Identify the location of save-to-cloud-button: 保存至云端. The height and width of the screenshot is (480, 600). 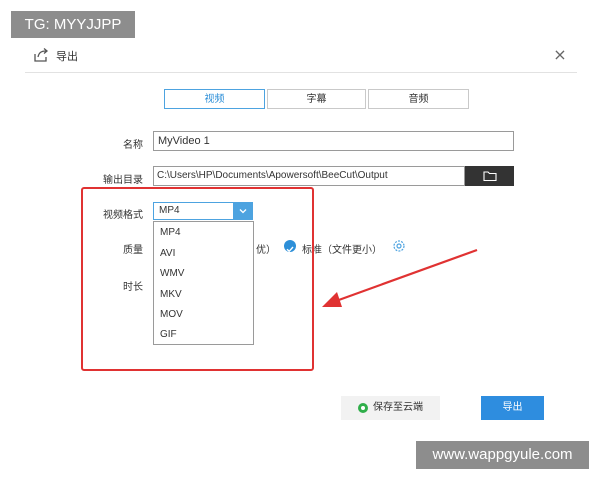
(390, 408).